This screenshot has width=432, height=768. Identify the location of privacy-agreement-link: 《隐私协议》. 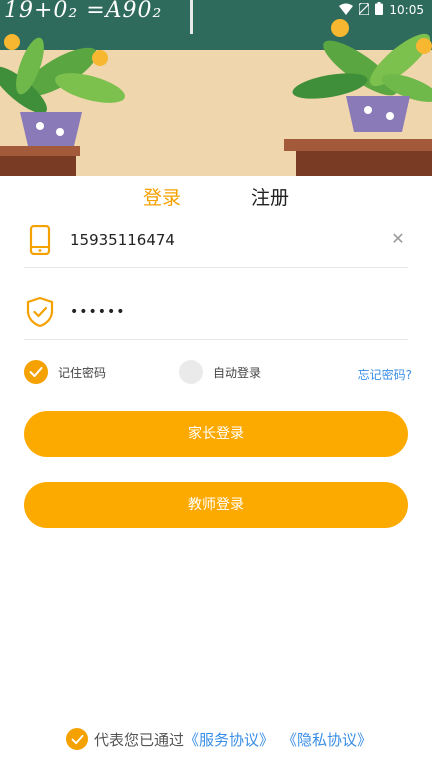
(327, 739).